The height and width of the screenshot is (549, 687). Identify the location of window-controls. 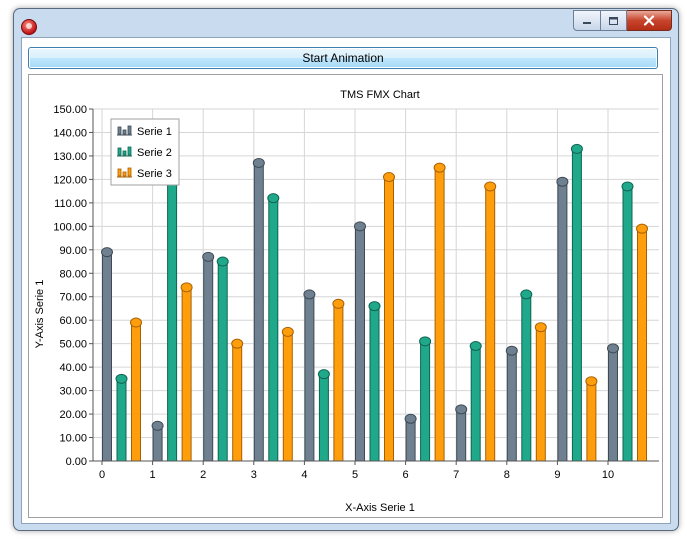
(622, 20).